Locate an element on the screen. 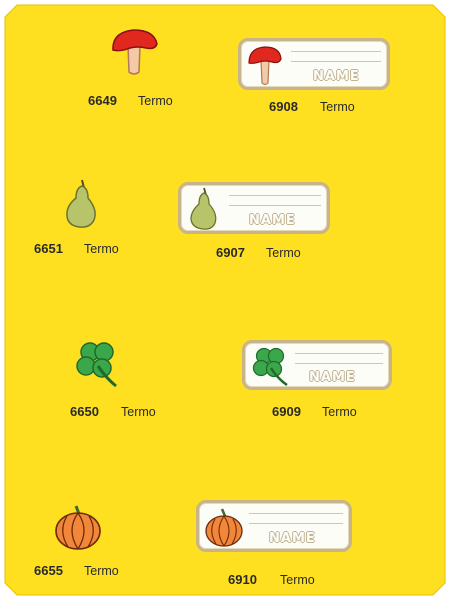  pear-badge is located at coordinates (82, 206).